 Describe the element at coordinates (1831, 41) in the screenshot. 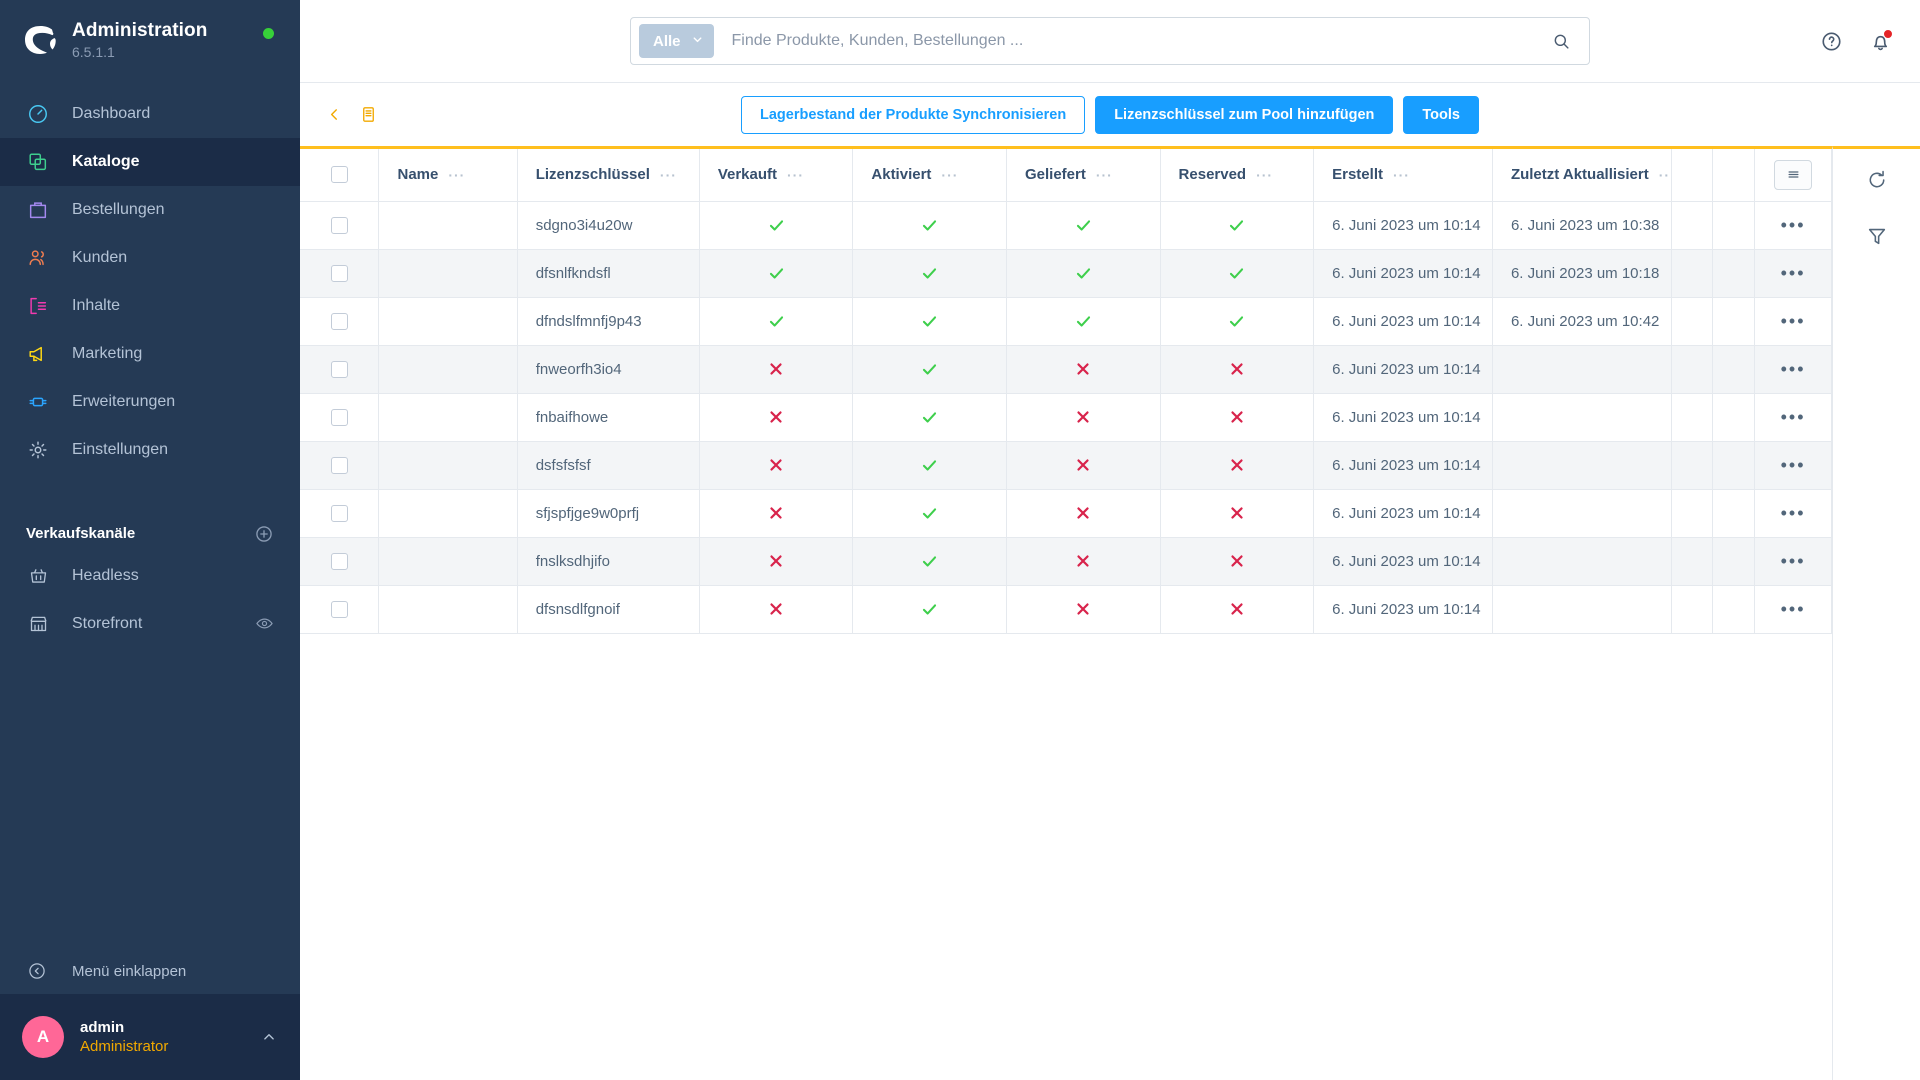

I see `help-icon` at that location.